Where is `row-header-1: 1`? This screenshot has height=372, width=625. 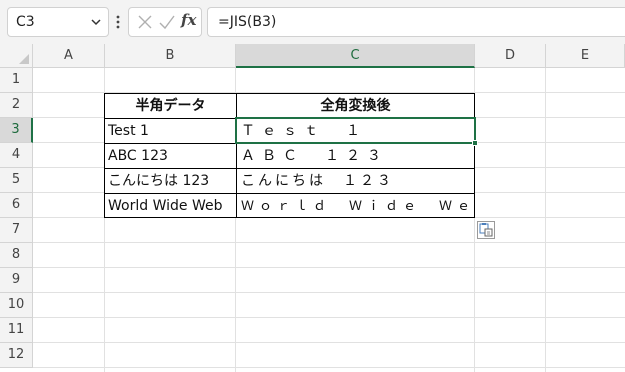 row-header-1: 1 is located at coordinates (16, 80).